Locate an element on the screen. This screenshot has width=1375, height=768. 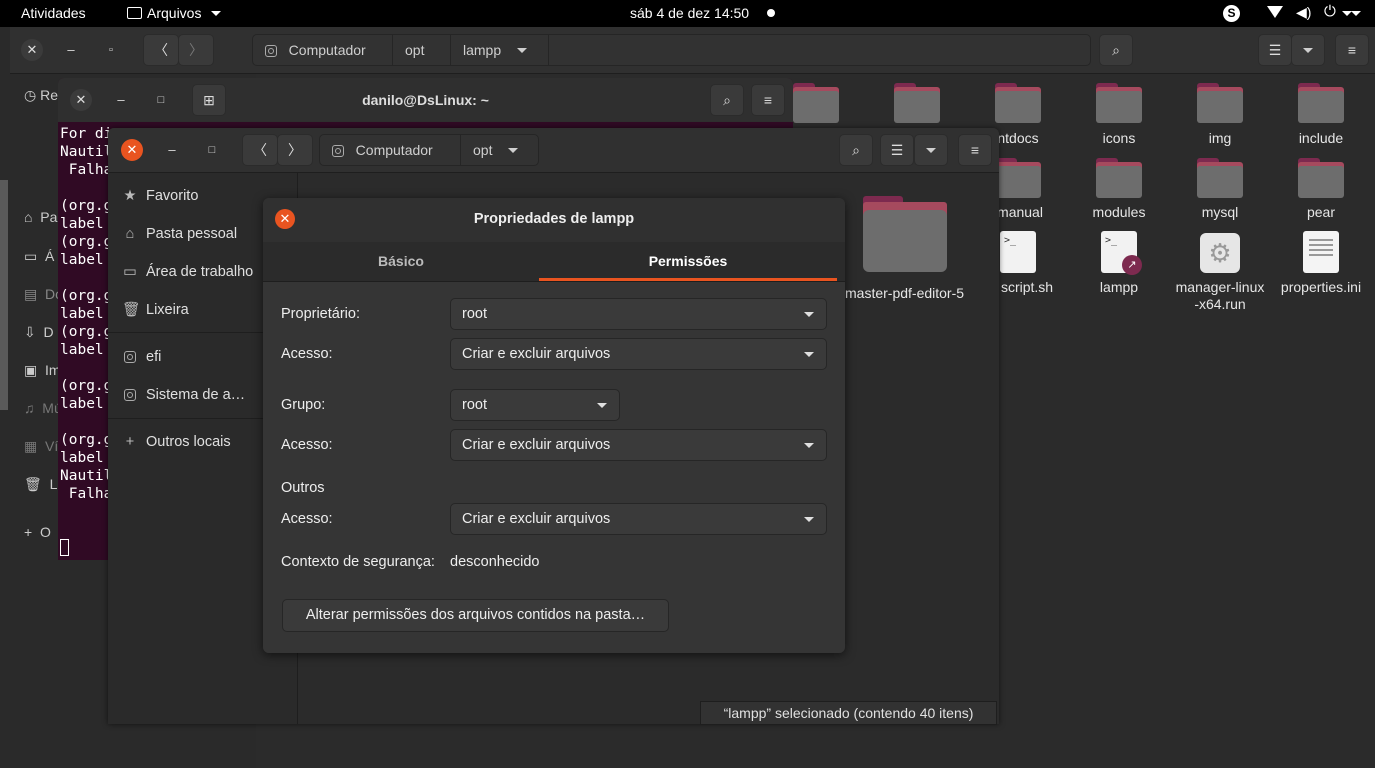
sidebar-item-images: ▣ Im is located at coordinates (42, 370).